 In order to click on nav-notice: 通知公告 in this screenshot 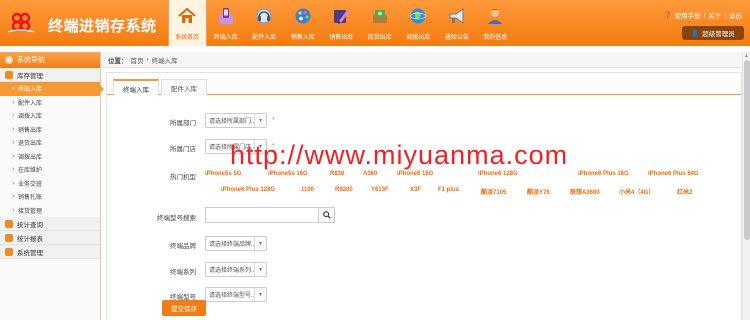, I will do `click(457, 23)`.